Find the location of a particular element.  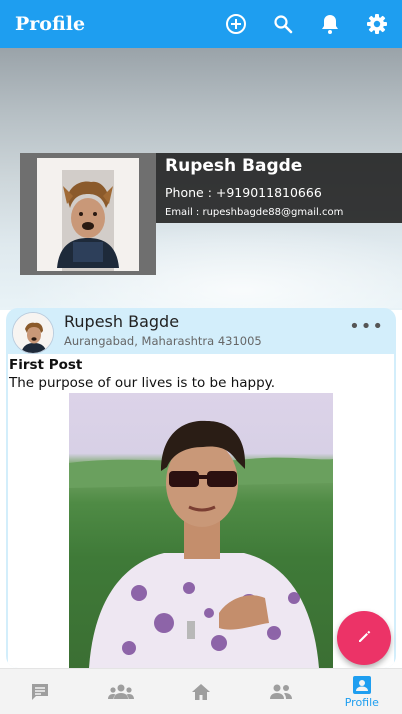

nav-profile: Profile is located at coordinates (362, 691).